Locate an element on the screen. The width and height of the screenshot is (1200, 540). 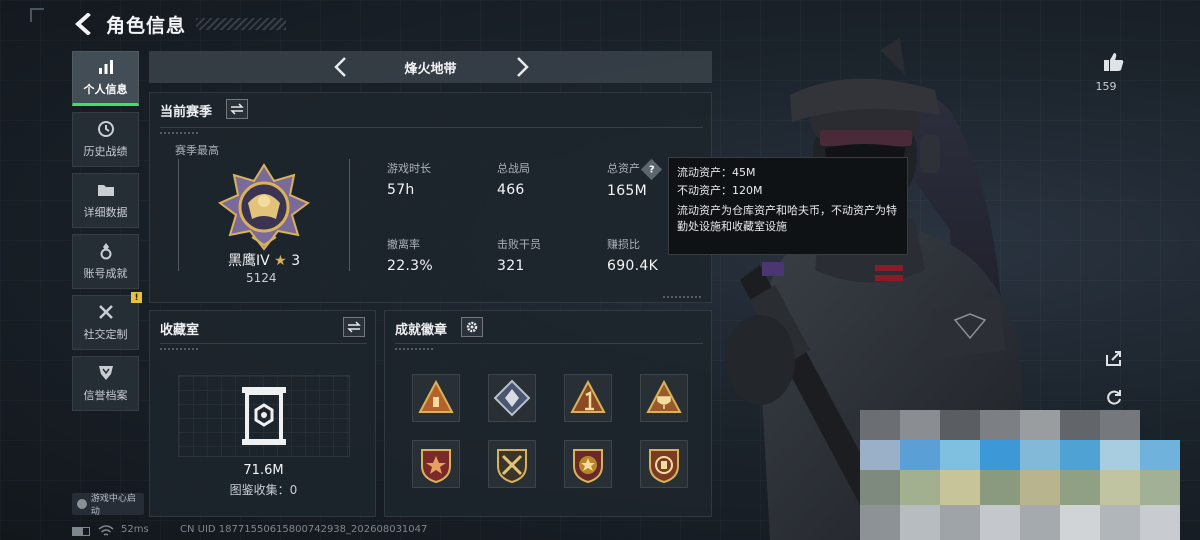
bar-chart-icon is located at coordinates (105, 67).